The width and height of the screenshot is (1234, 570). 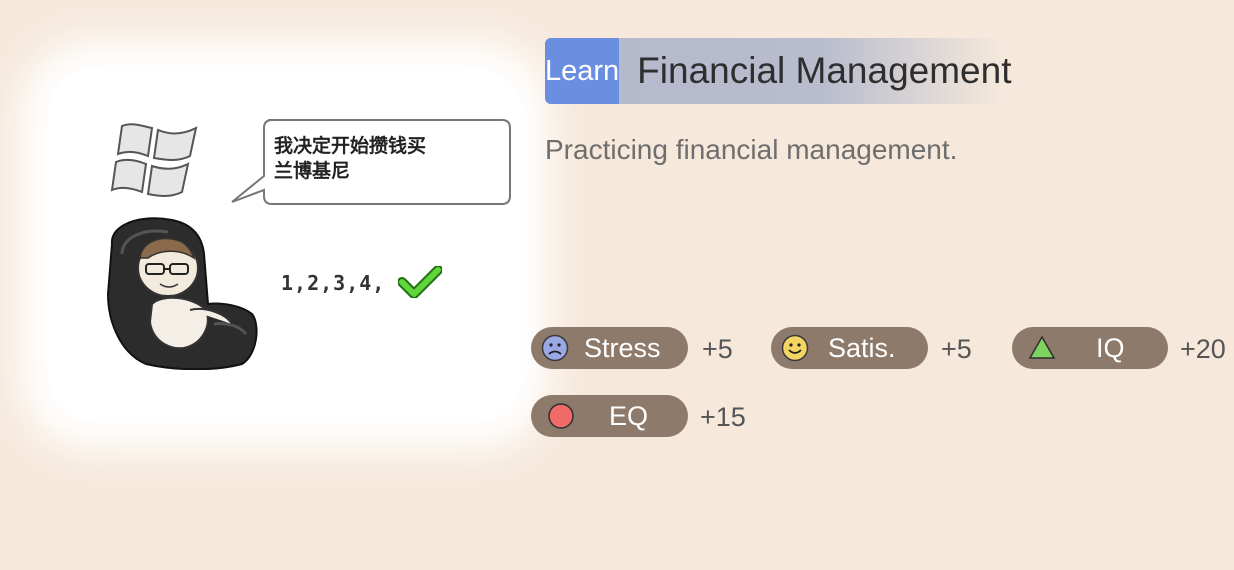 I want to click on bubble-line-1: 我决定开始攒钱买, so click(x=350, y=146).